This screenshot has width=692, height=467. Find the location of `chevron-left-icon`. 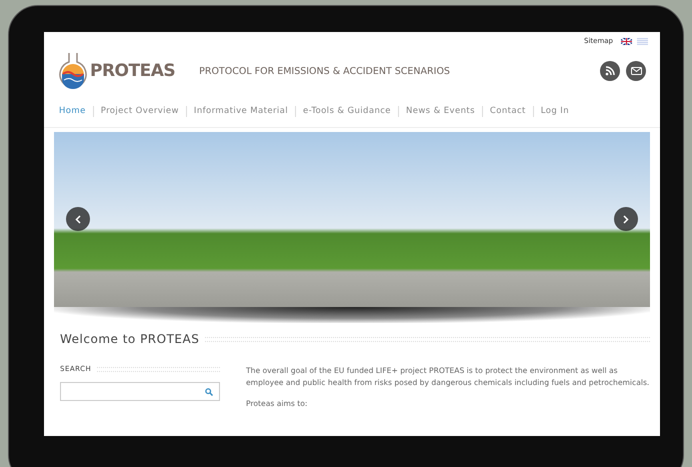

chevron-left-icon is located at coordinates (78, 219).